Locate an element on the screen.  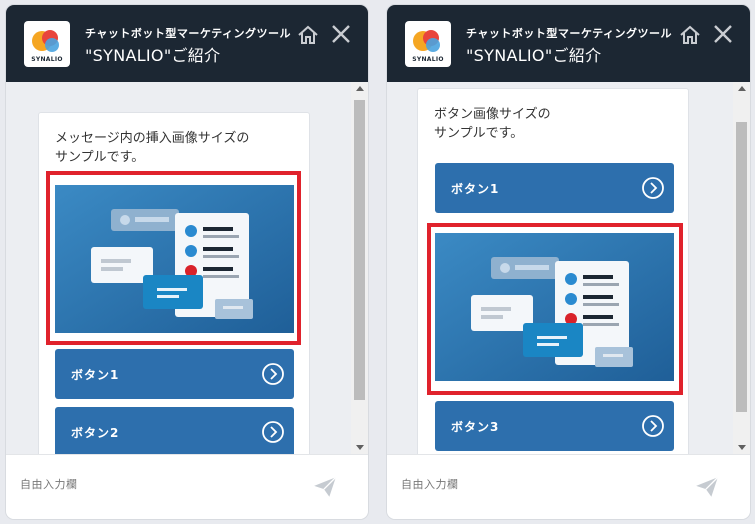
button-2: ボタン2 is located at coordinates (174, 430).